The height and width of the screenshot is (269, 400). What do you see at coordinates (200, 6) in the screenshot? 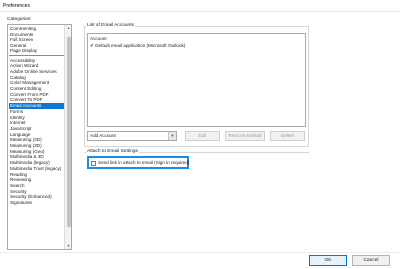
I see `title-bar: Preferences` at bounding box center [200, 6].